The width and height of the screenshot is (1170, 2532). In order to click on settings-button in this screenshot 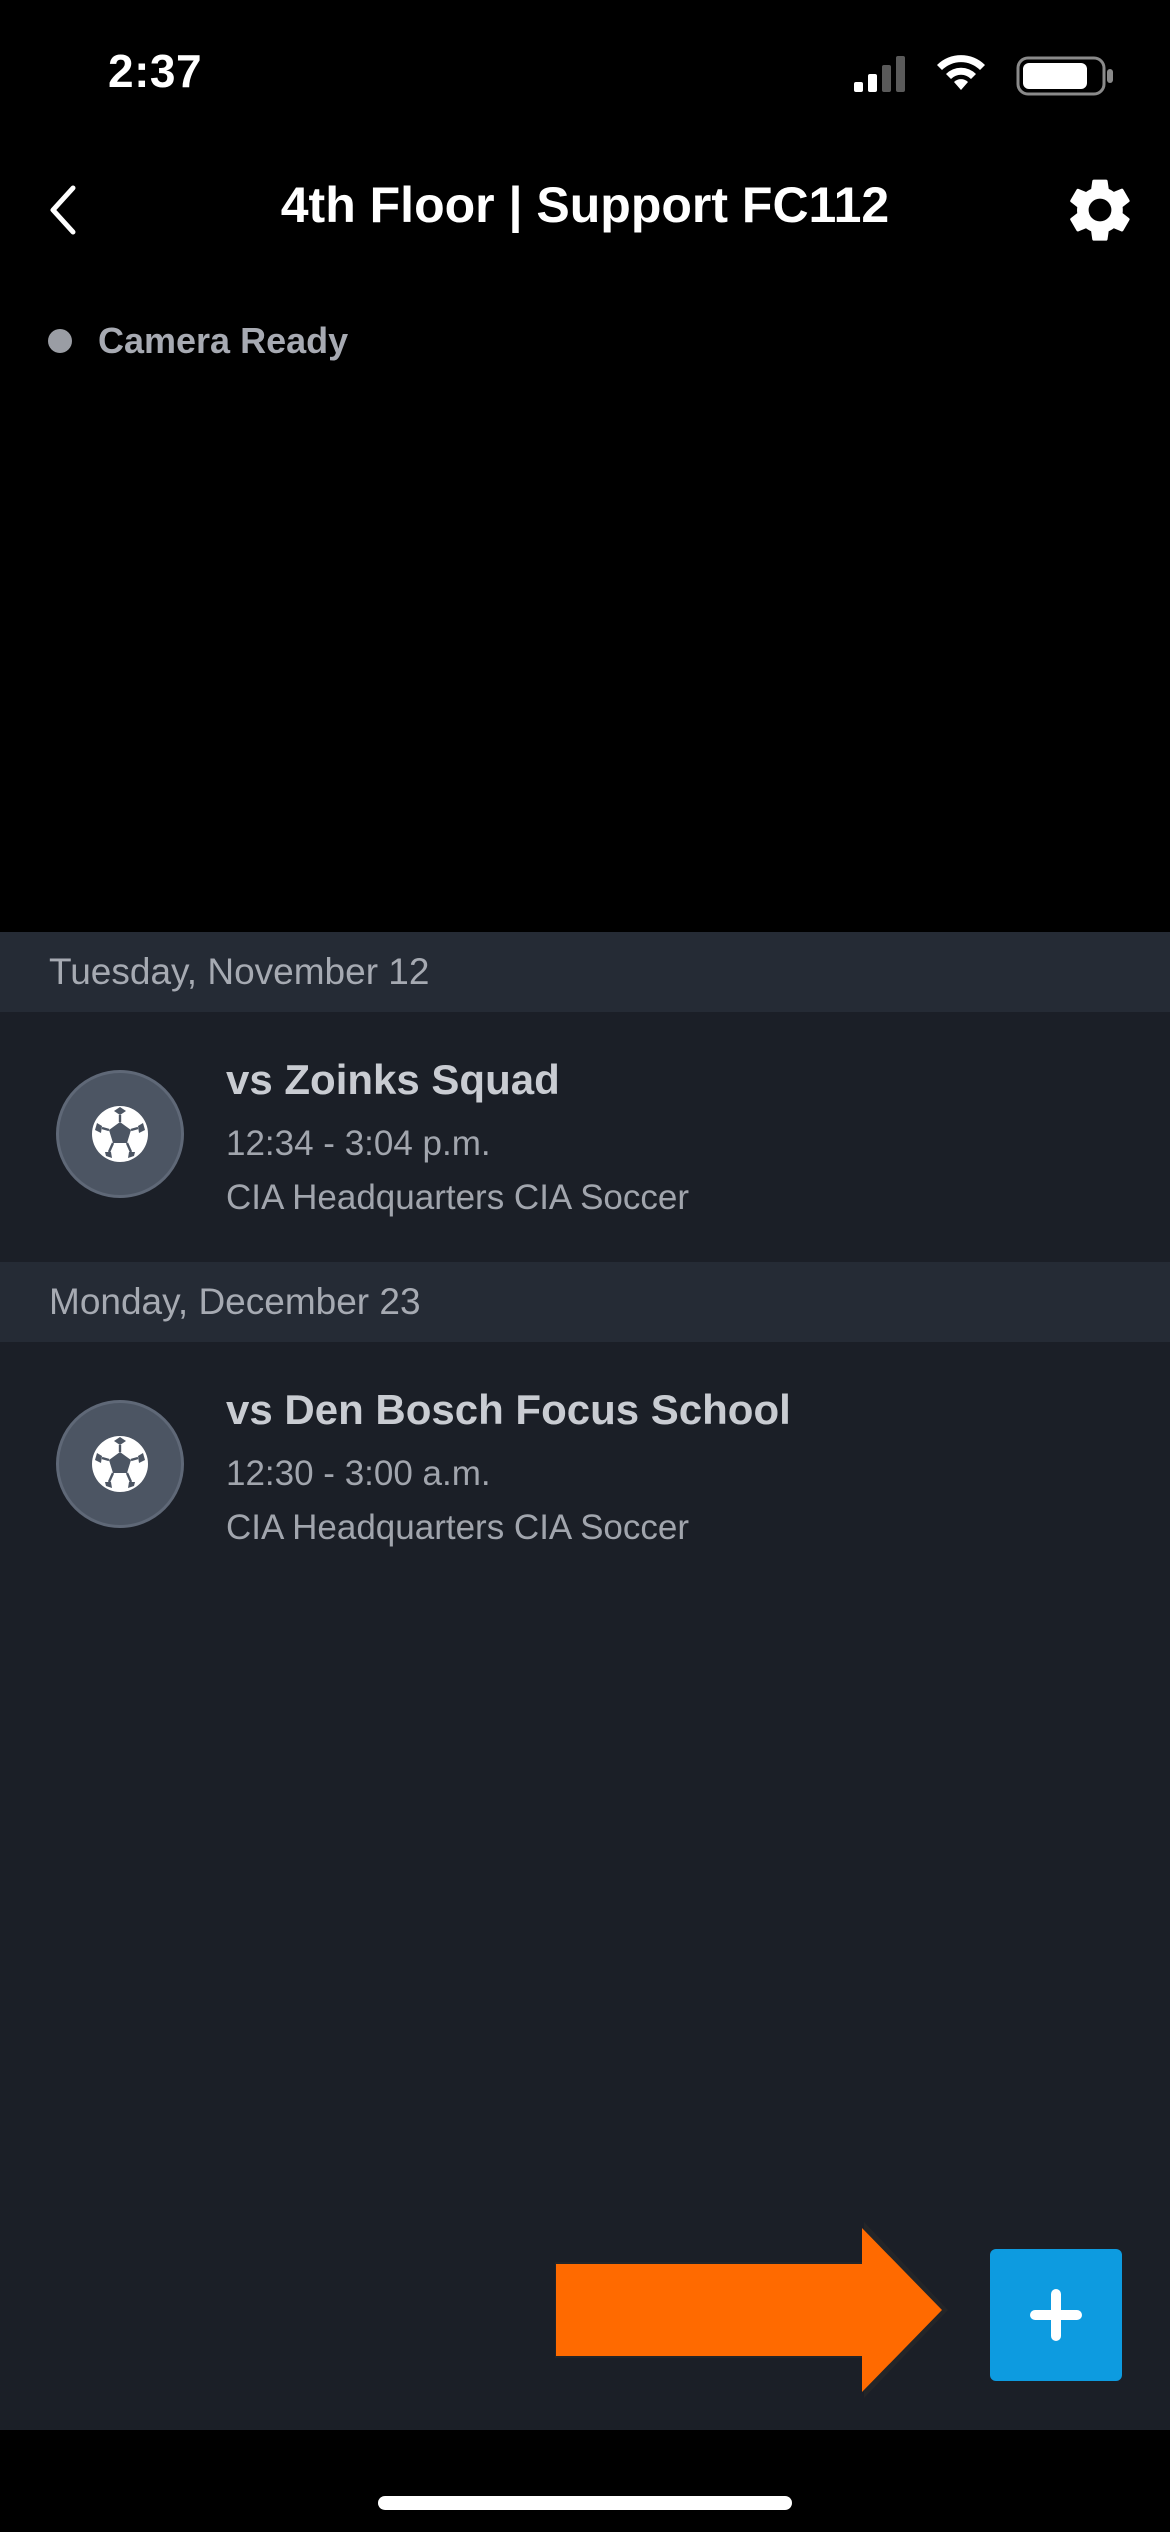, I will do `click(1100, 210)`.